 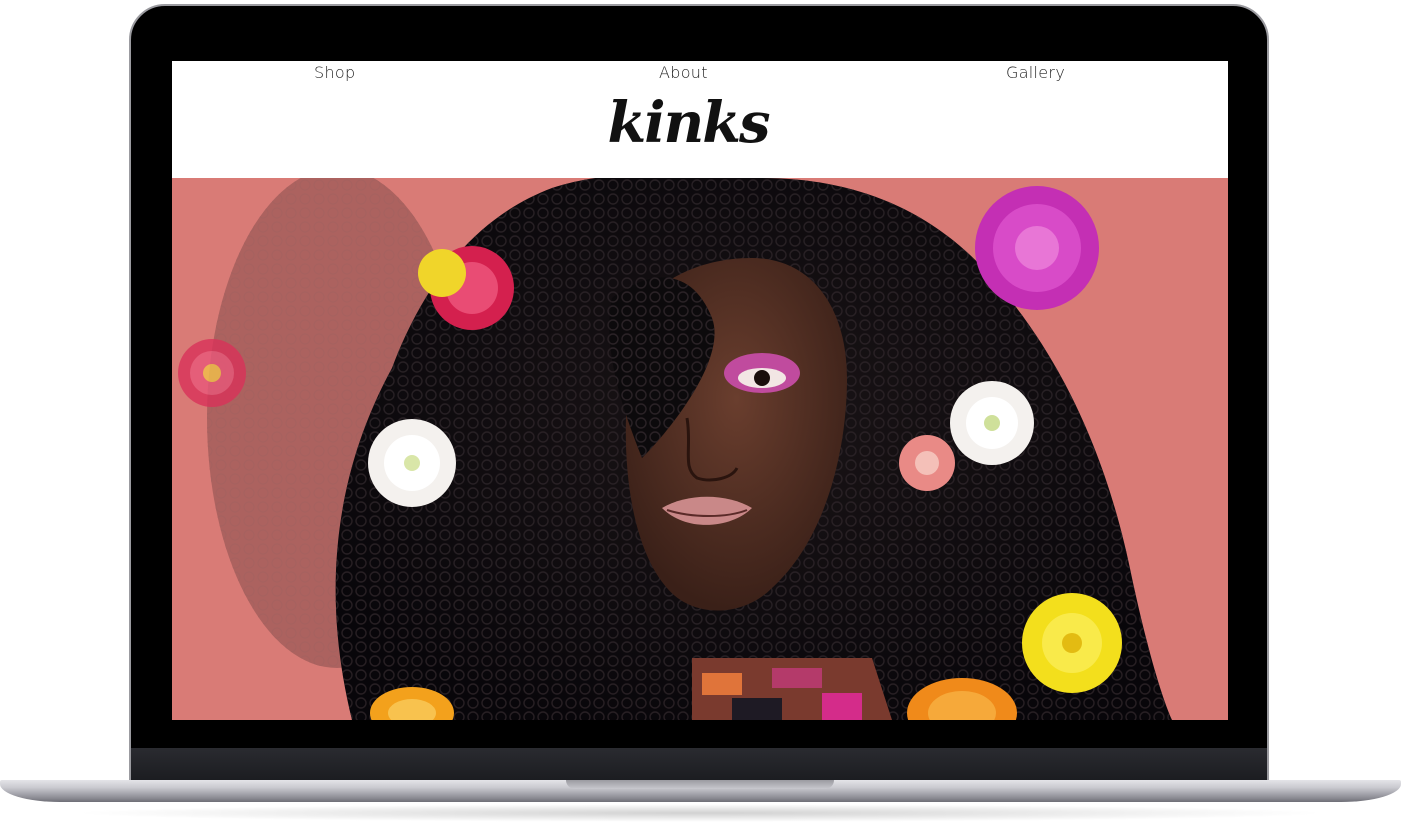 What do you see at coordinates (992, 423) in the screenshot?
I see `flower-white-right` at bounding box center [992, 423].